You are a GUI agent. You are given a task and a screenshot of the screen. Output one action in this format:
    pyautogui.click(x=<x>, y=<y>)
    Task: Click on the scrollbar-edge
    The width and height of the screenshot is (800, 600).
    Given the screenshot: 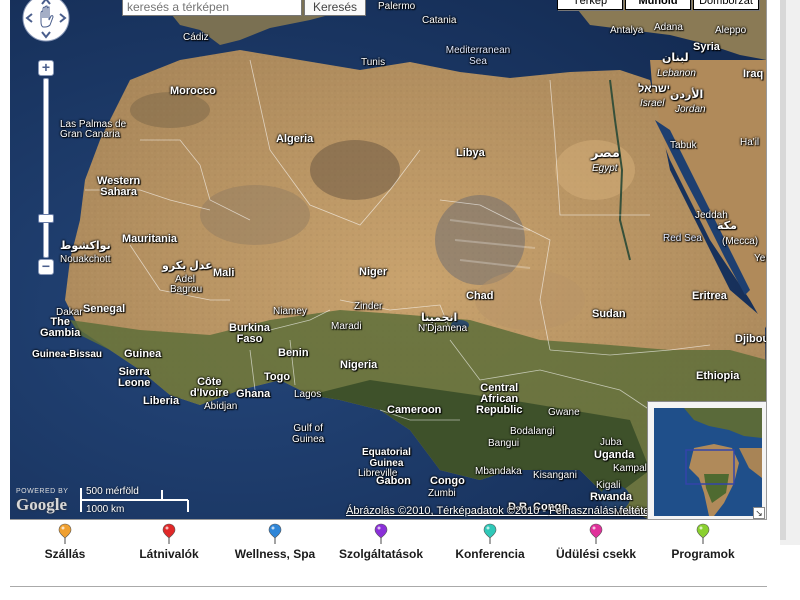 What is the action you would take?
    pyautogui.click(x=783, y=270)
    